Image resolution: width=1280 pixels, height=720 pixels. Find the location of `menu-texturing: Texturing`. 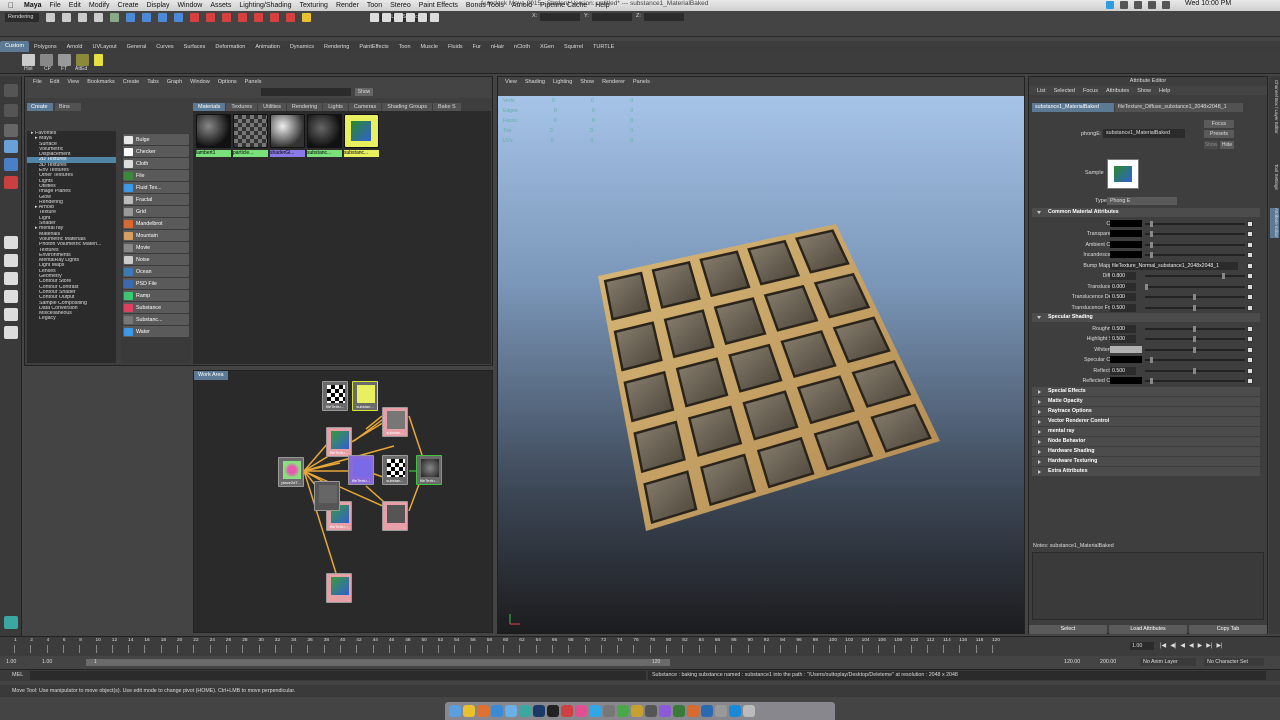

menu-texturing: Texturing is located at coordinates (314, 5).